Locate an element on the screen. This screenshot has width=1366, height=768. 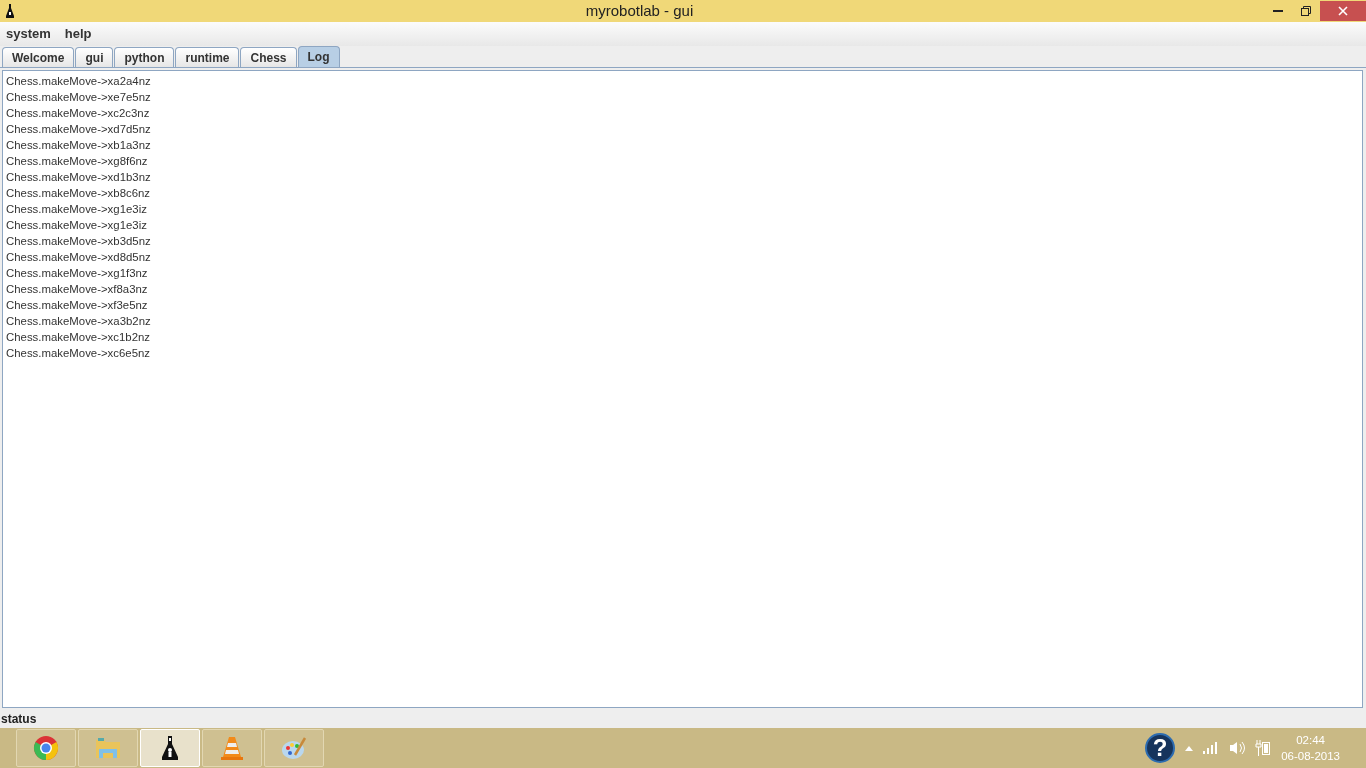
menu-item: system is located at coordinates (28, 34).